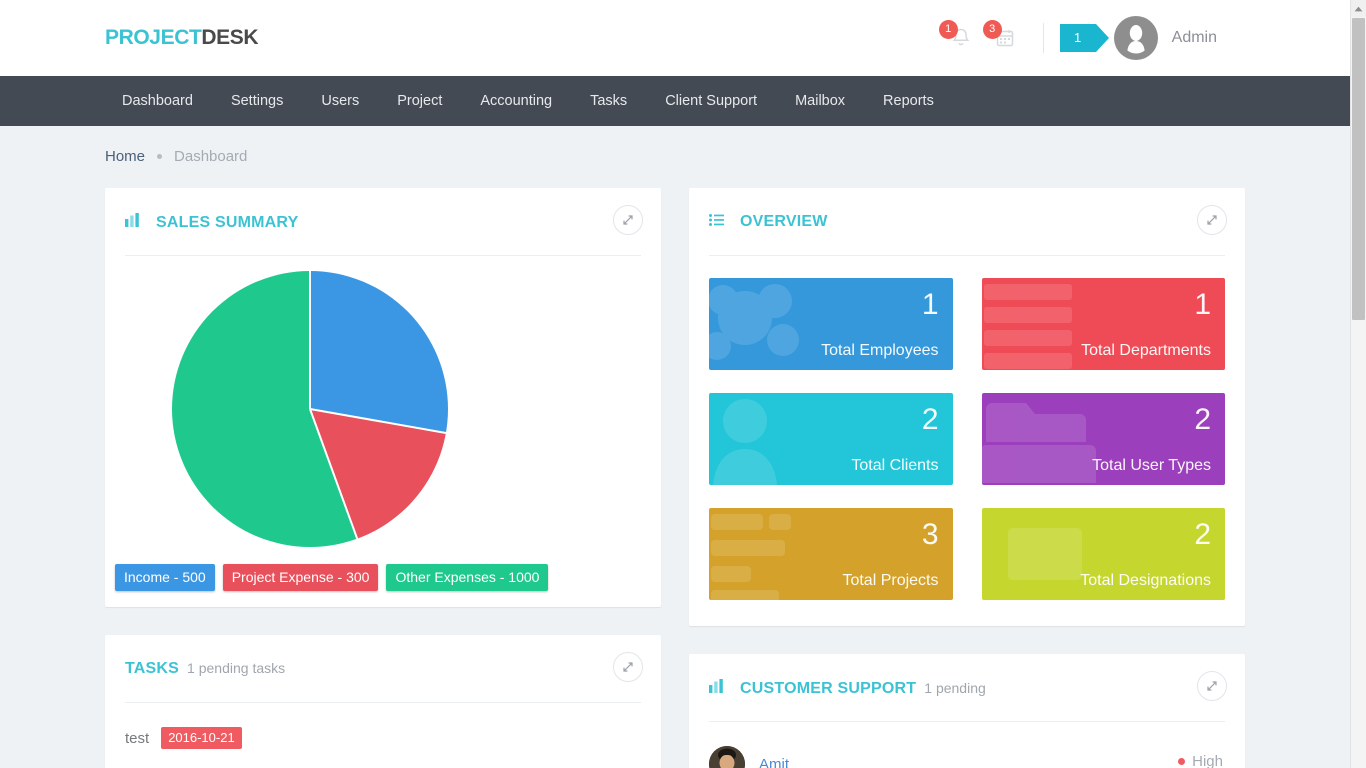 The height and width of the screenshot is (768, 1366). I want to click on task-name: test, so click(137, 738).